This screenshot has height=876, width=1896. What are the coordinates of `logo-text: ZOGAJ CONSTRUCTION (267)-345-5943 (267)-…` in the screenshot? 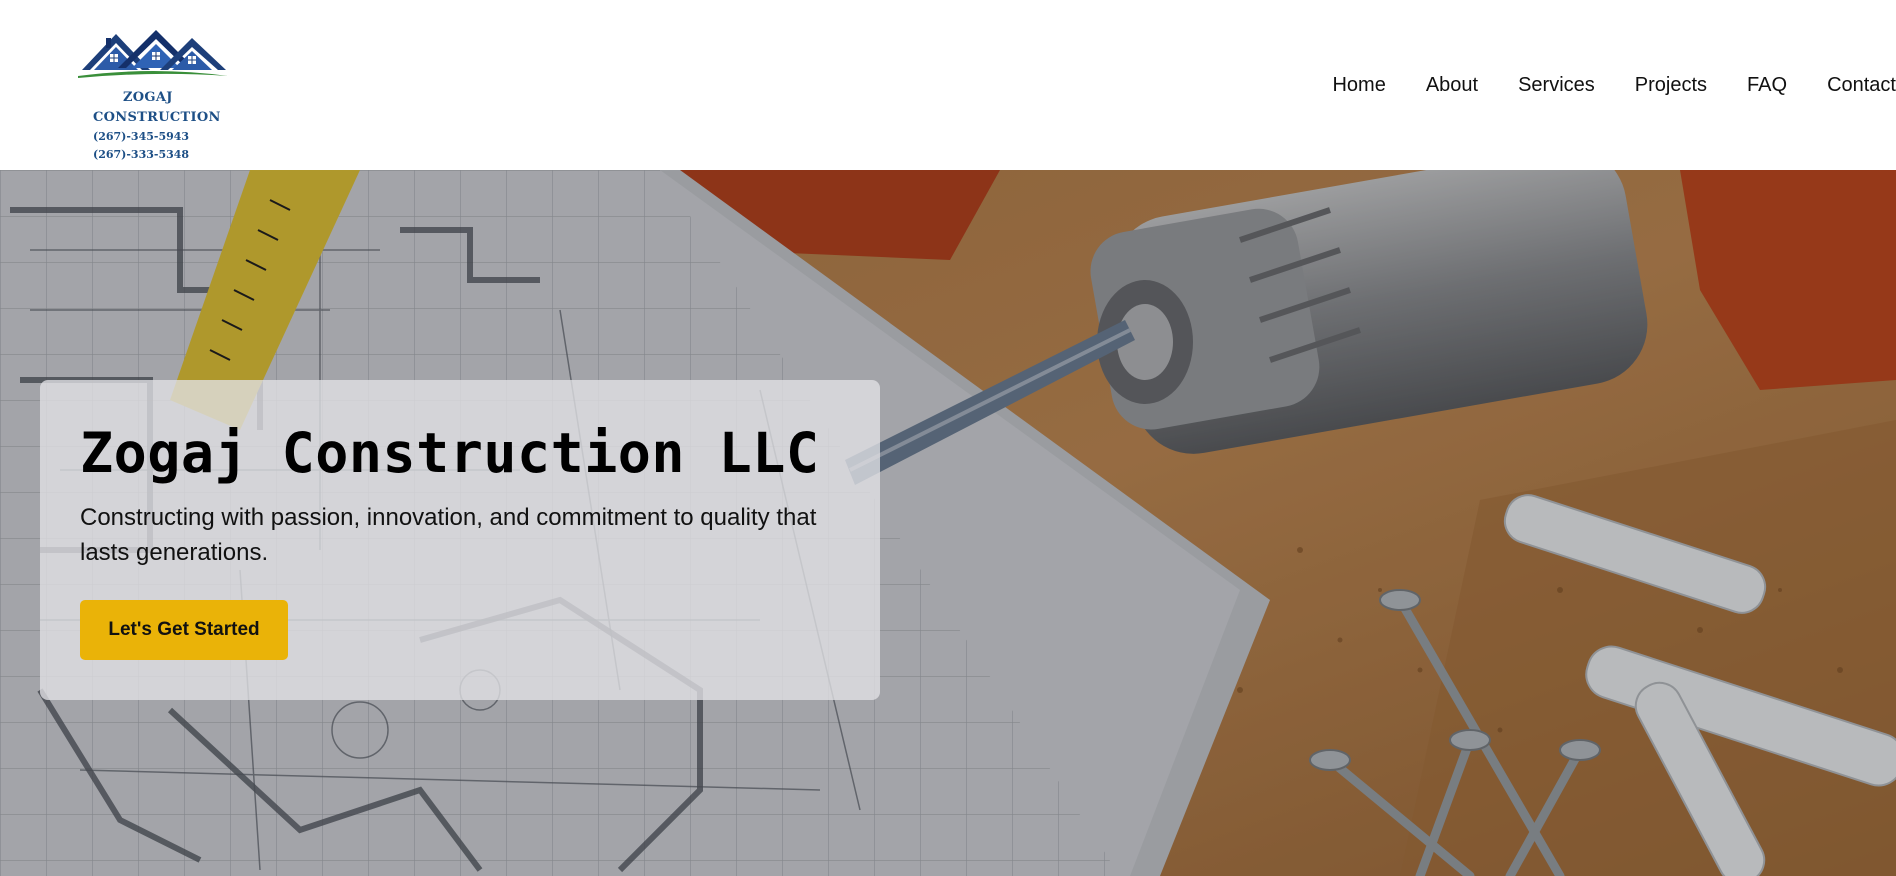 It's located at (157, 126).